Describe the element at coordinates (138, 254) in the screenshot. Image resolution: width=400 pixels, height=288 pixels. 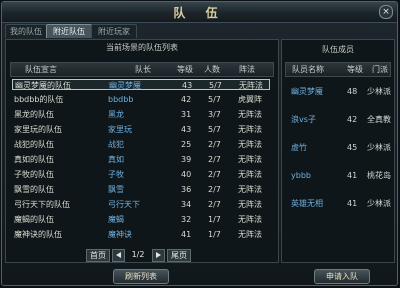
I see `page-indicator: 1/2` at that location.